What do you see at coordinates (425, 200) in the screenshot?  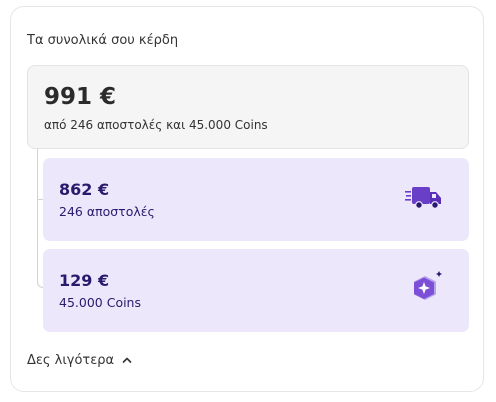 I see `delivery-truck-icon` at bounding box center [425, 200].